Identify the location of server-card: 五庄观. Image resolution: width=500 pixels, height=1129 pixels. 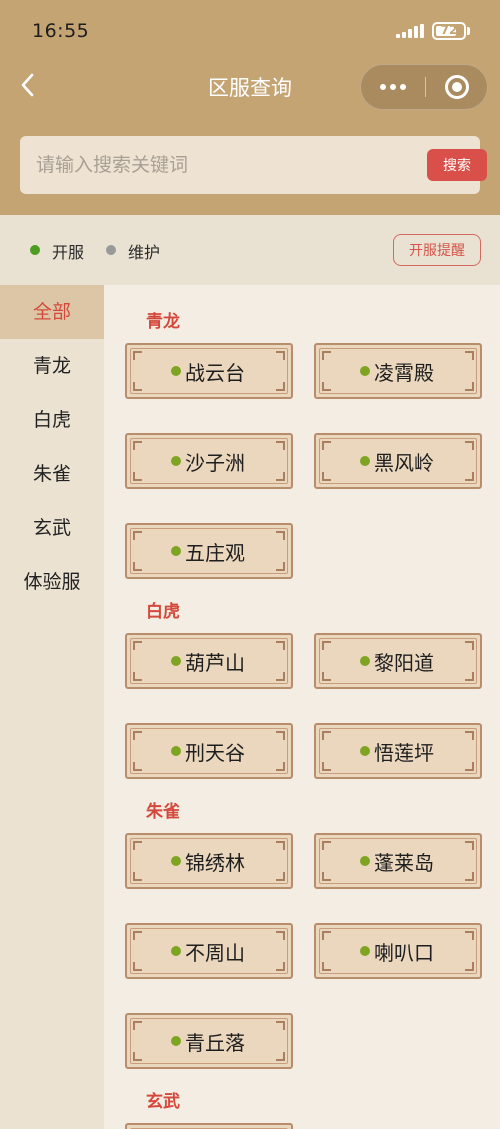
(209, 551).